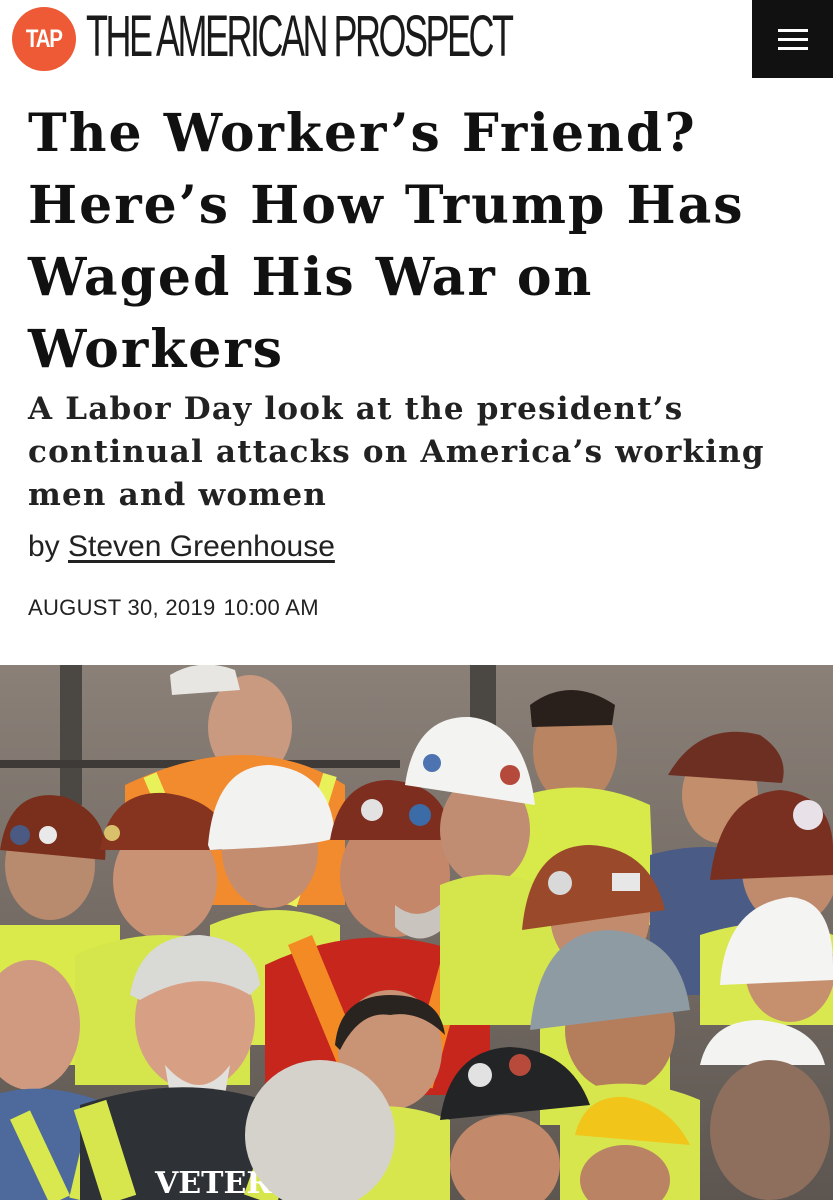 This screenshot has height=1200, width=833. Describe the element at coordinates (271, 607) in the screenshot. I see `publish-time: 10:00 AM` at that location.